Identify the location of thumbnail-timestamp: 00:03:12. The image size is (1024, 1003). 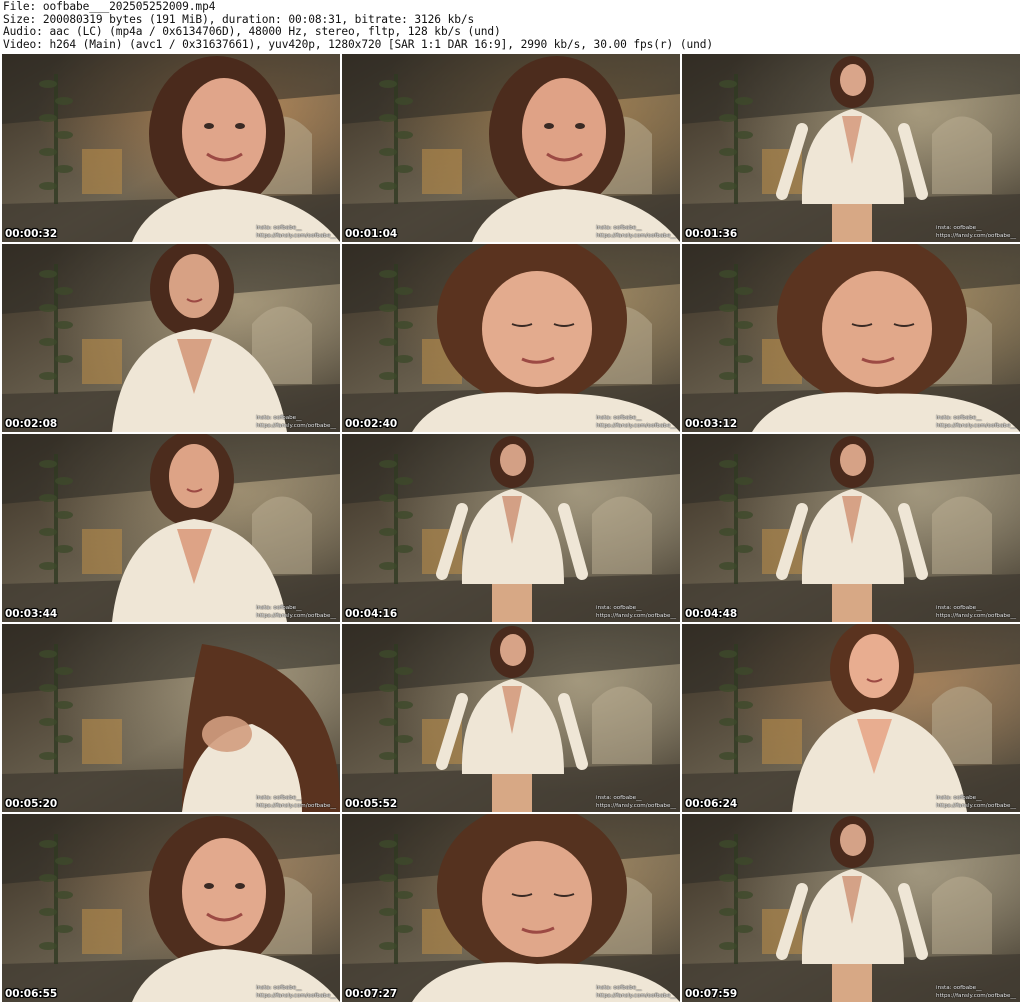
(711, 424).